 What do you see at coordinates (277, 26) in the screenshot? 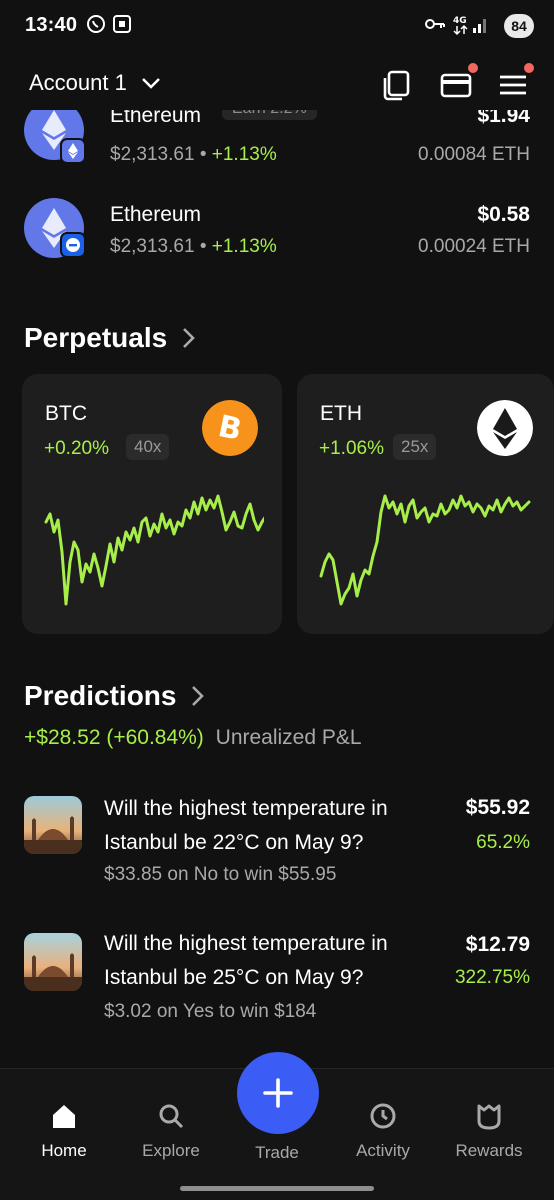
I see `status-bar: 13:40 4G 84` at bounding box center [277, 26].